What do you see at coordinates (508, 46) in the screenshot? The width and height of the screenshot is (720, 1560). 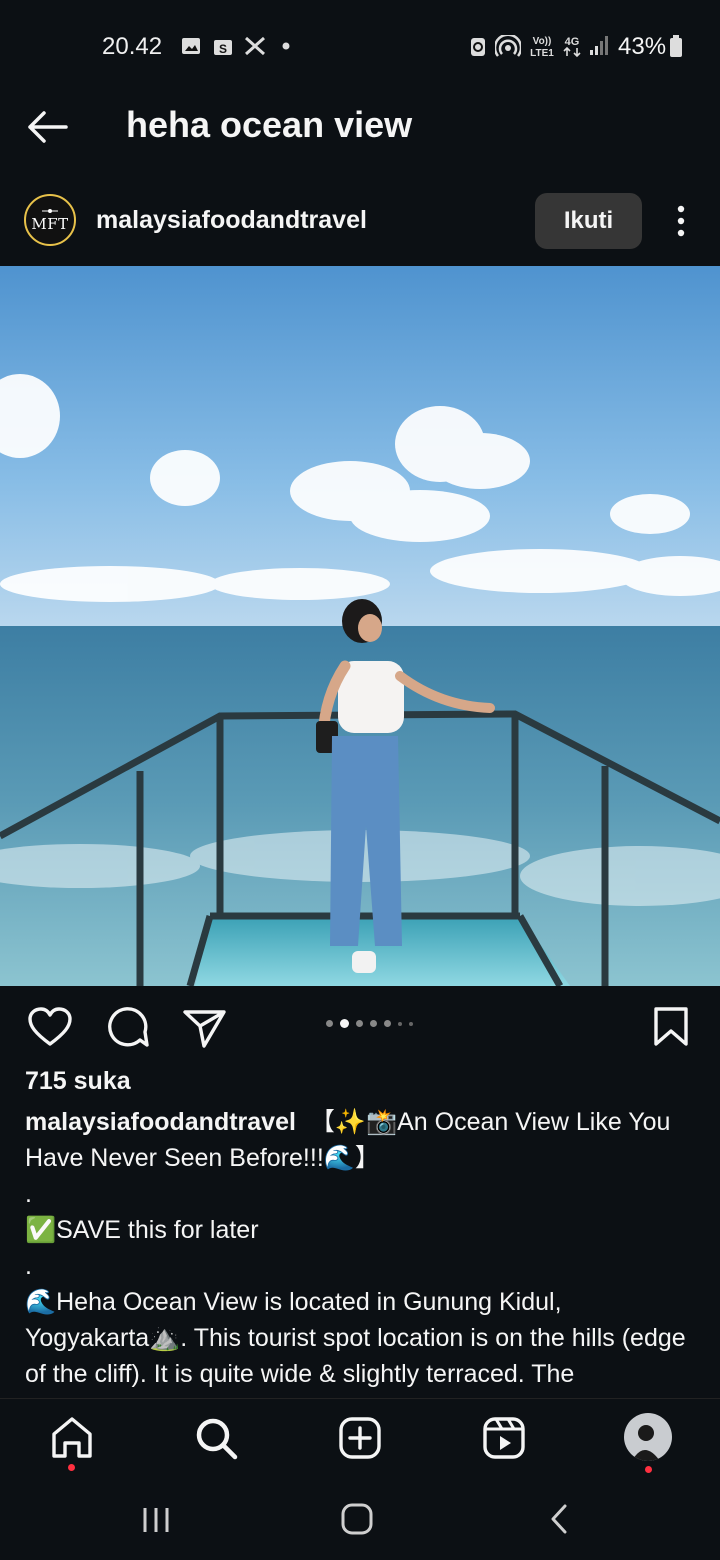 I see `hotspot-icon` at bounding box center [508, 46].